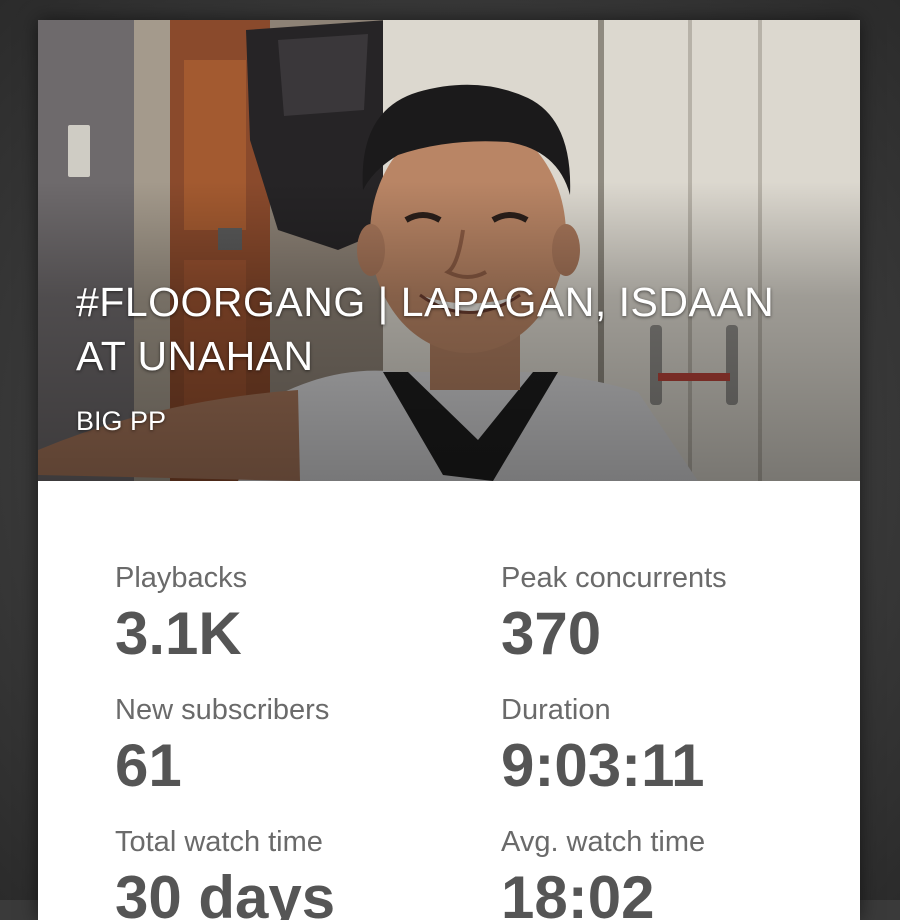  I want to click on stat-duration: Duration 9:03:11, so click(680, 746).